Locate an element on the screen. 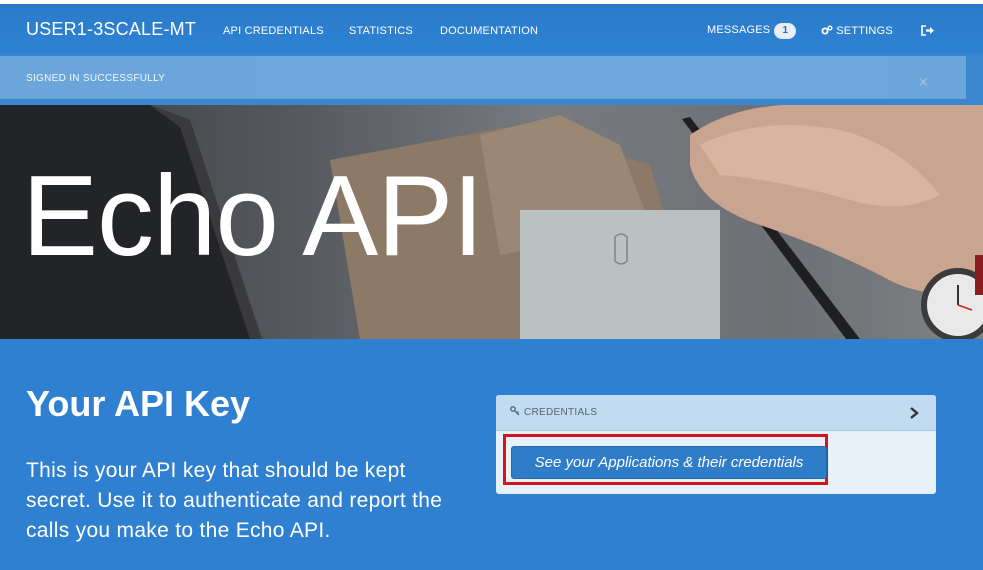 This screenshot has height=570, width=983. sign-out-button is located at coordinates (928, 31).